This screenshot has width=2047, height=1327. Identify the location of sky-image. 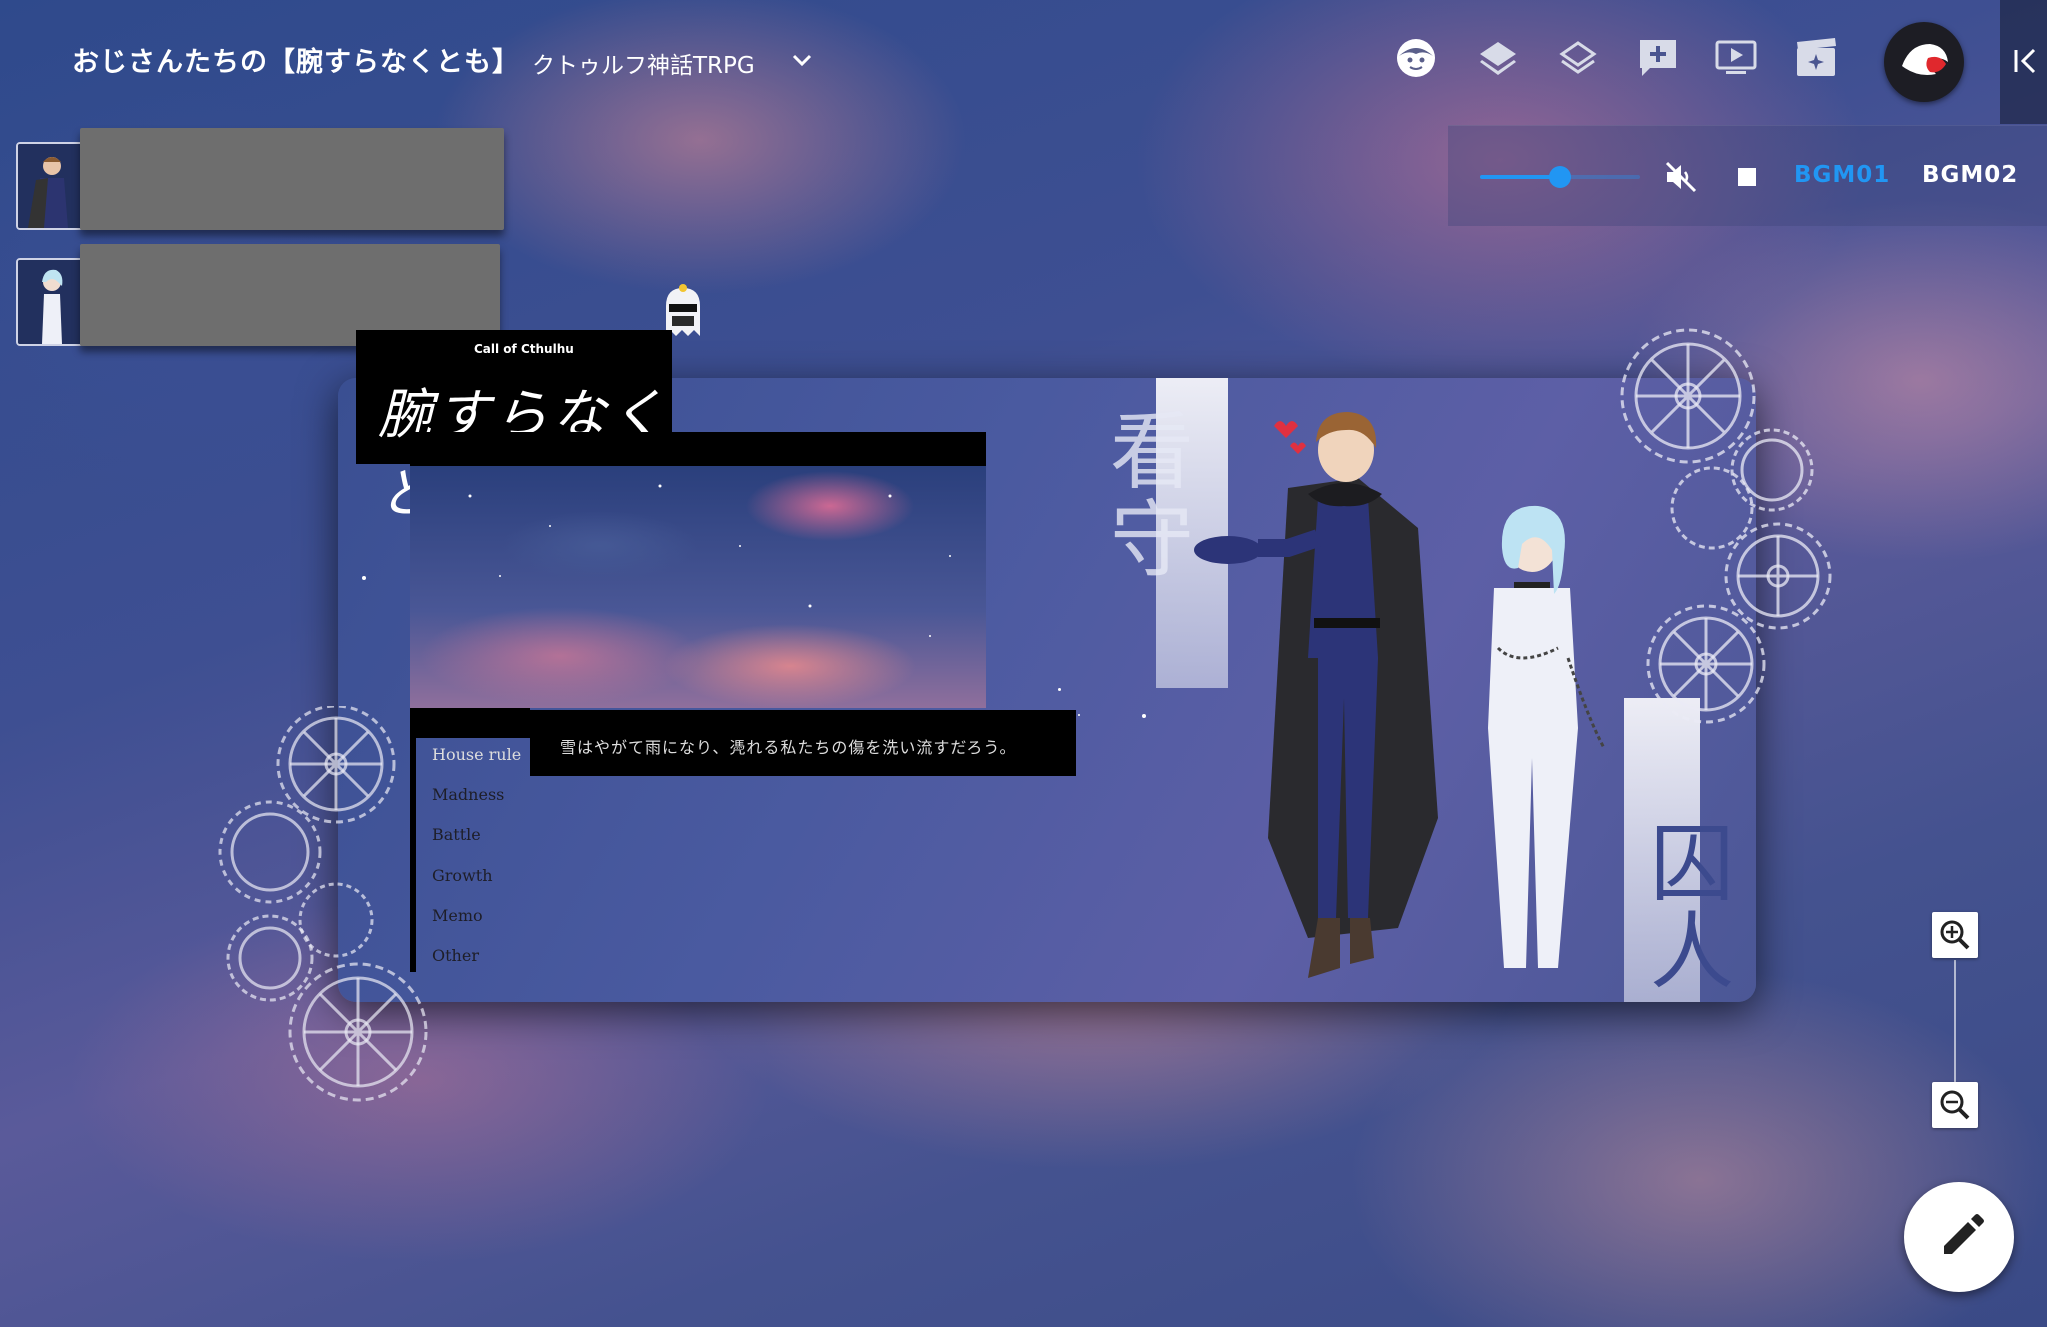
(698, 587).